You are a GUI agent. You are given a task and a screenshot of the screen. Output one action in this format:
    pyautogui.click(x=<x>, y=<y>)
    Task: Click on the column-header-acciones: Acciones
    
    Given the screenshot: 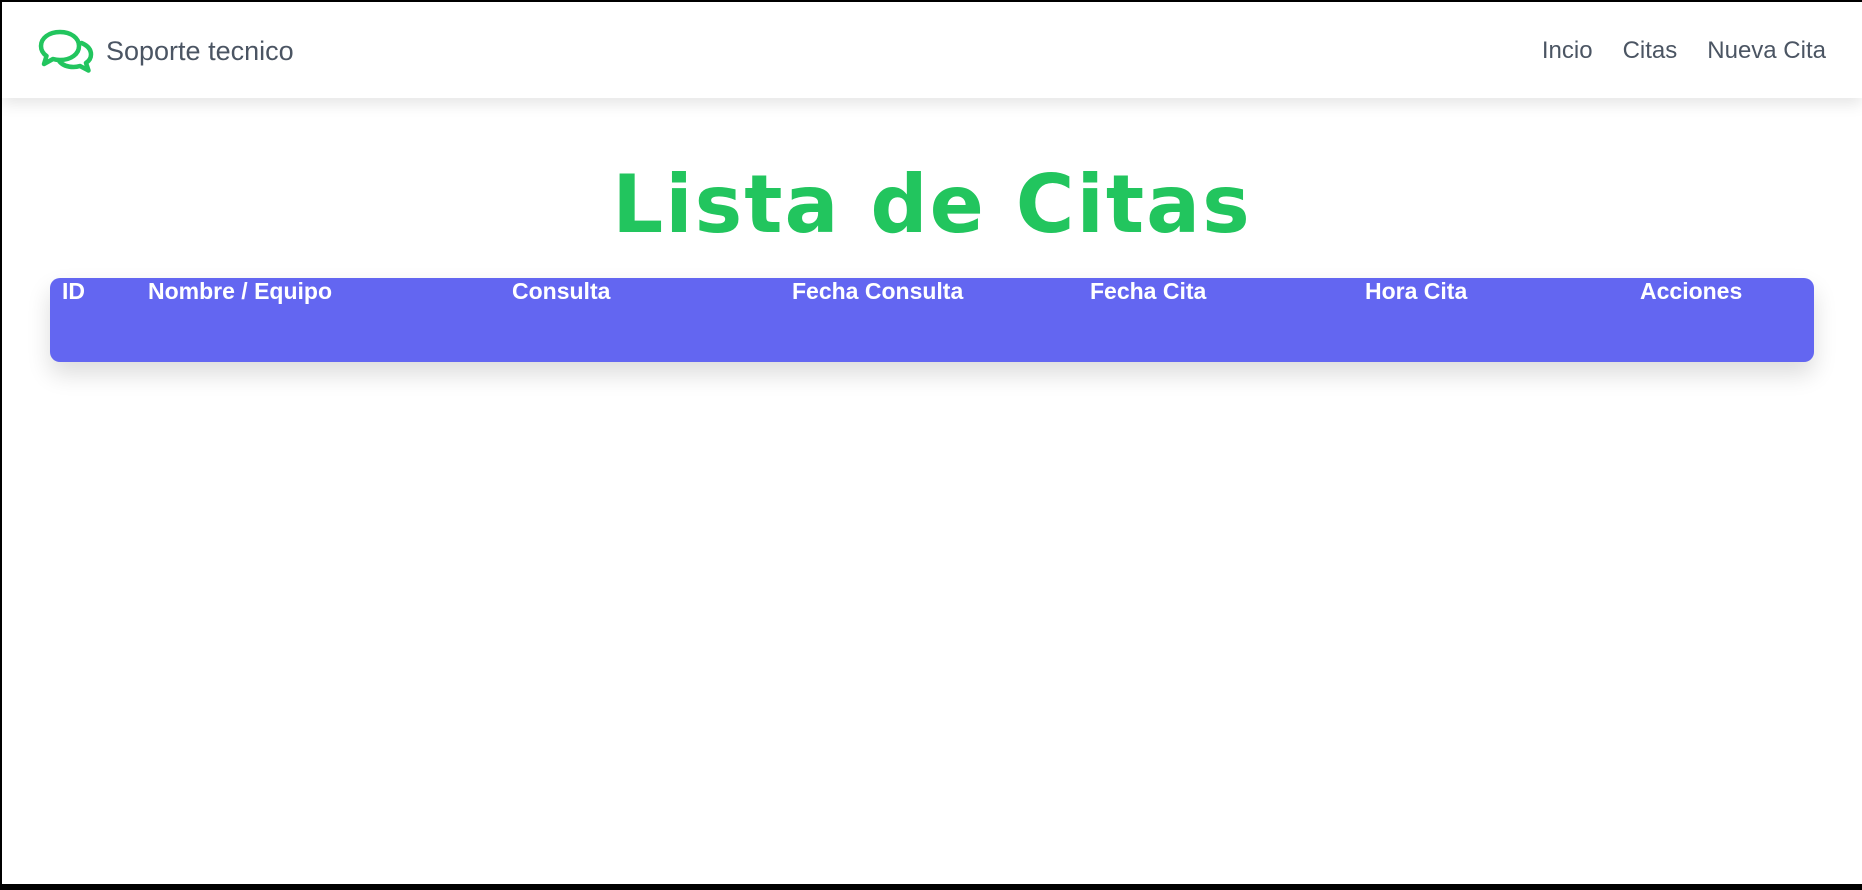 What is the action you would take?
    pyautogui.click(x=1691, y=291)
    